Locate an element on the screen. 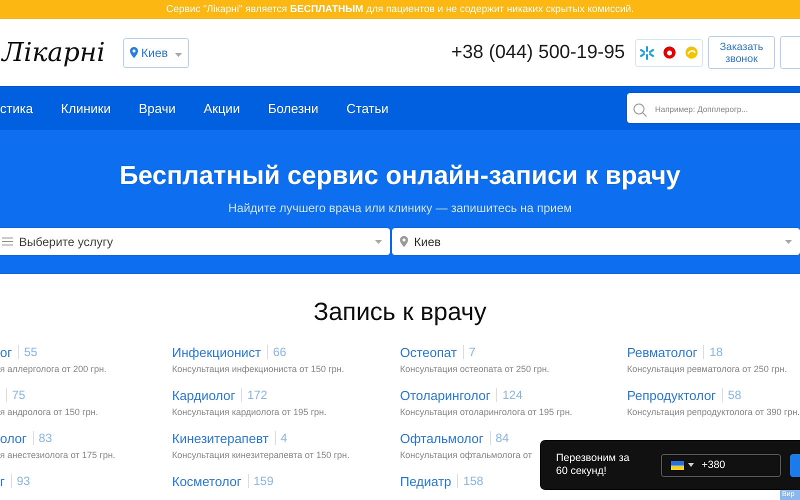  specialty-link: Репродуктолог is located at coordinates (671, 395).